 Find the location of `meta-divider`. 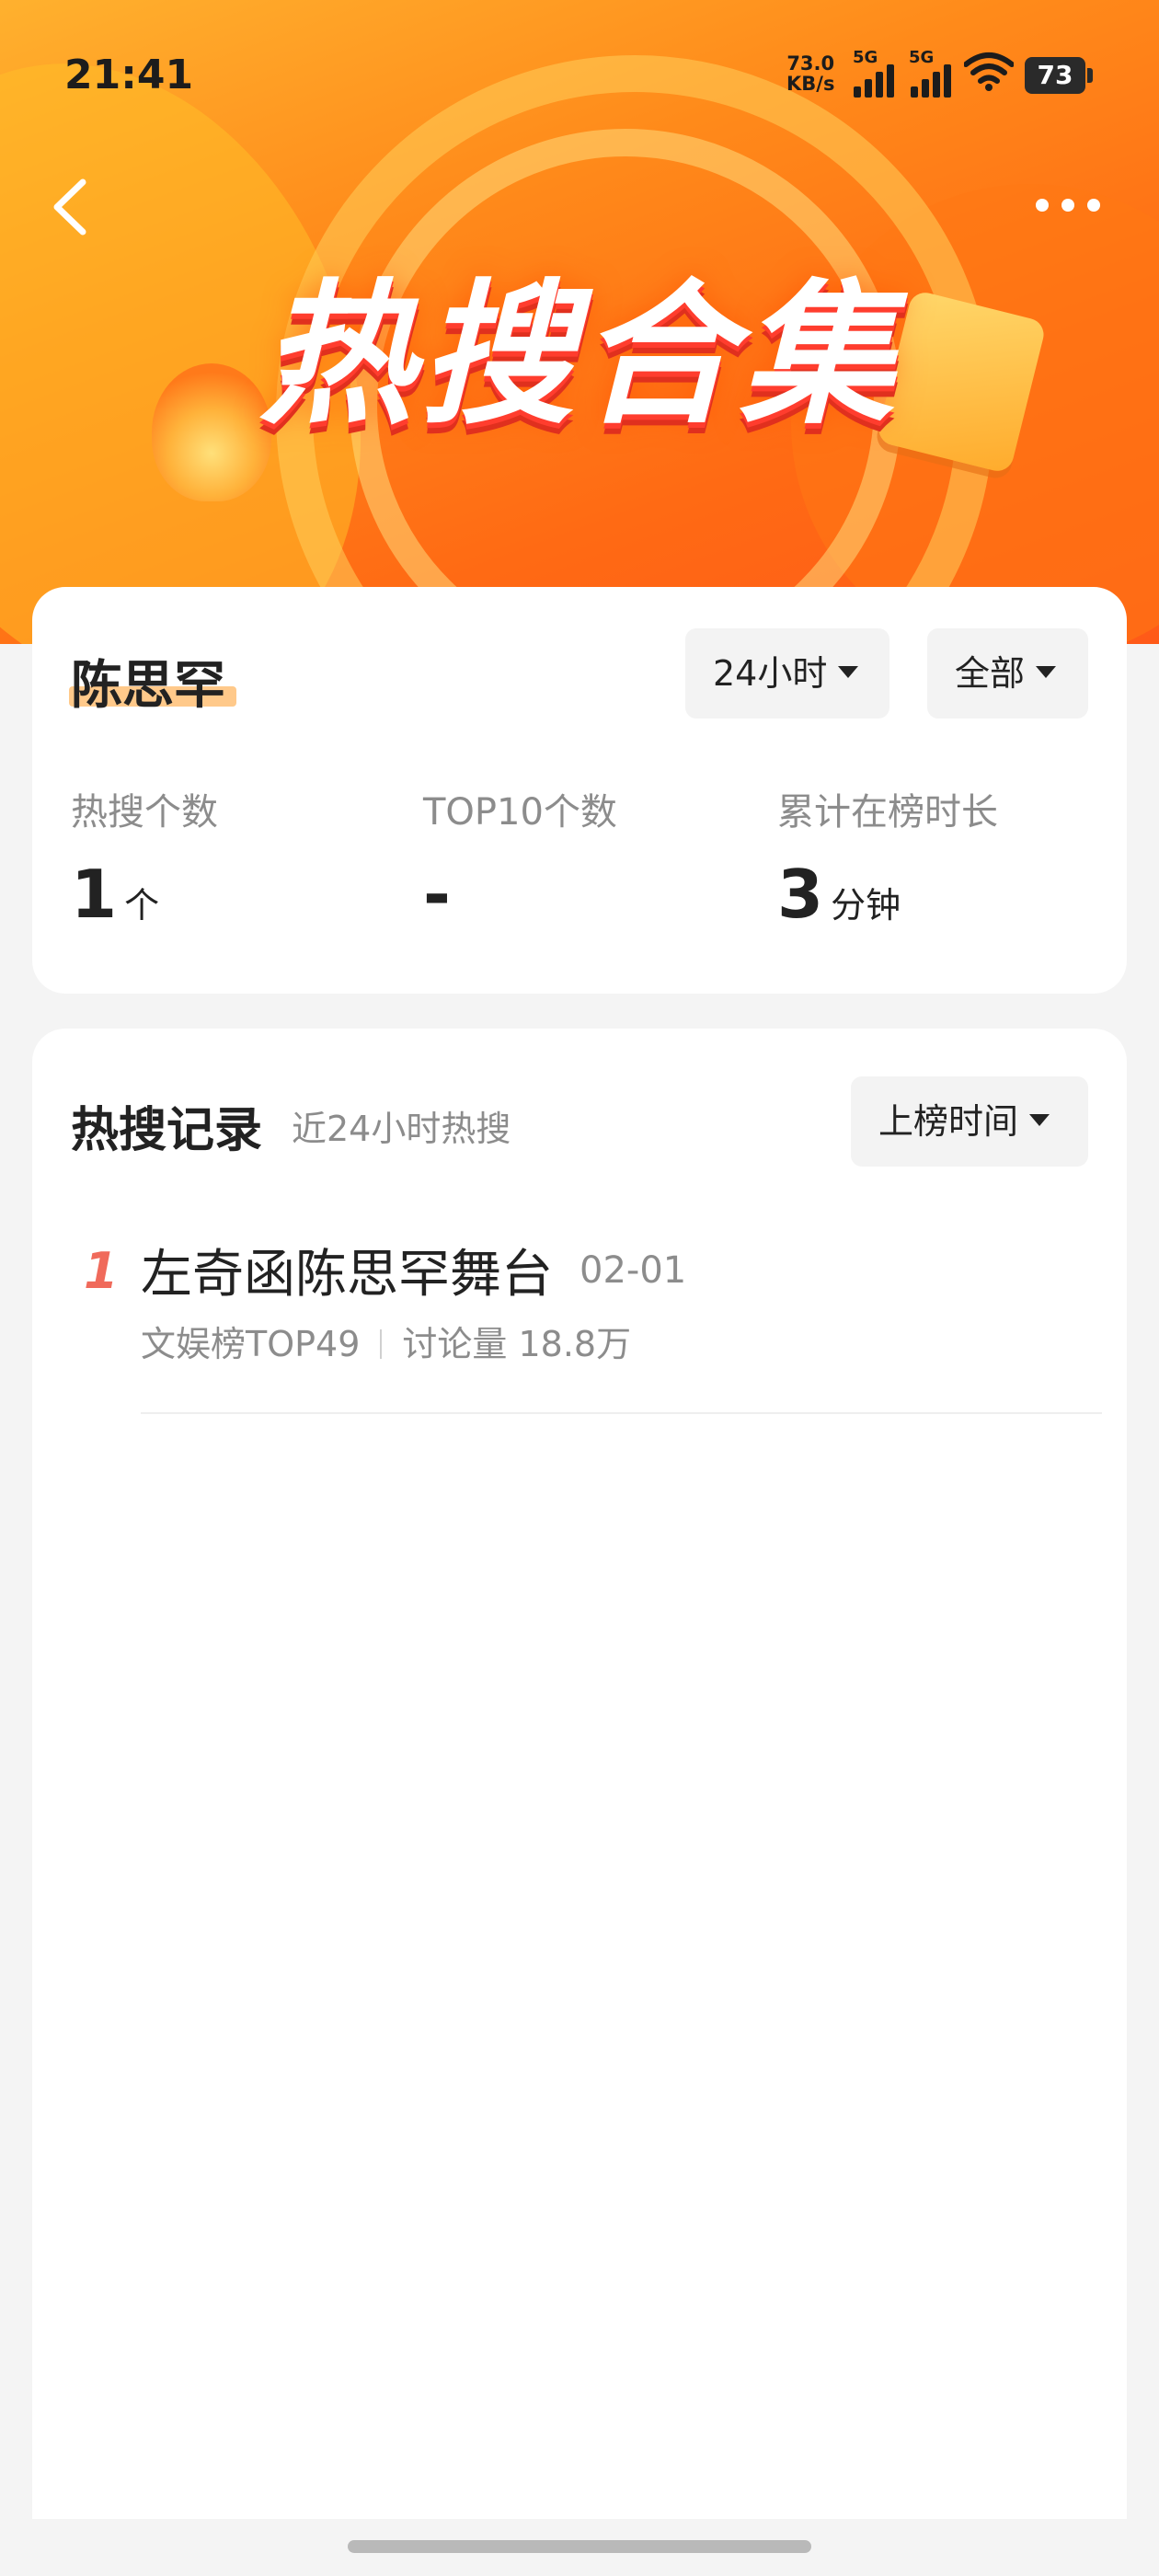

meta-divider is located at coordinates (381, 1343).